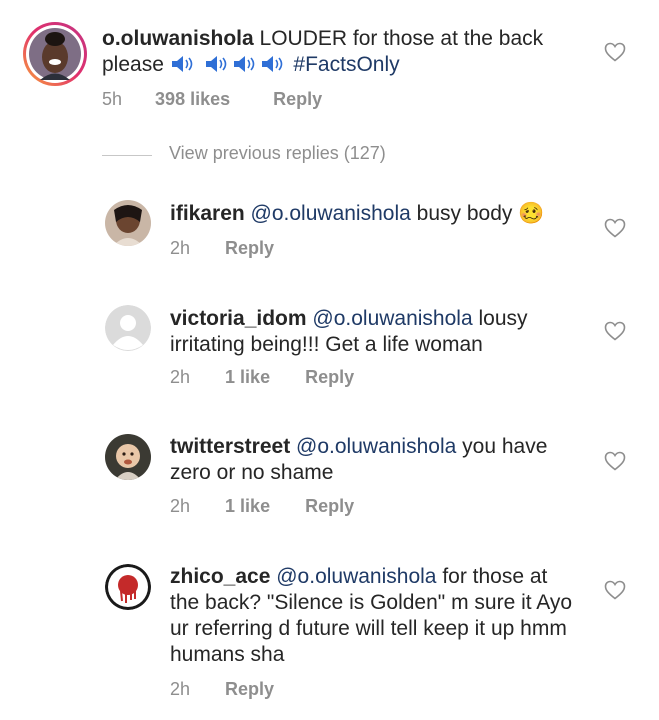  I want to click on comment-username: victoria_idom, so click(238, 318).